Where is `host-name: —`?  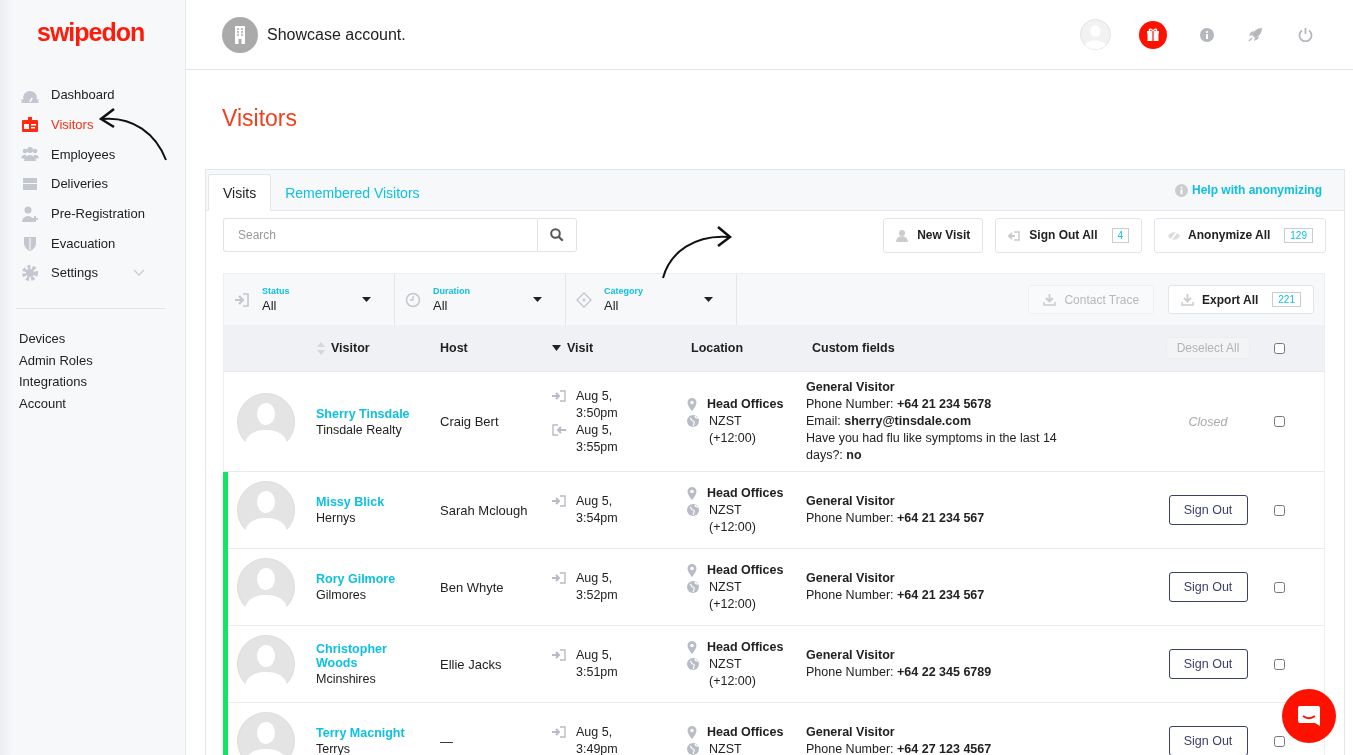
host-name: — is located at coordinates (446, 741).